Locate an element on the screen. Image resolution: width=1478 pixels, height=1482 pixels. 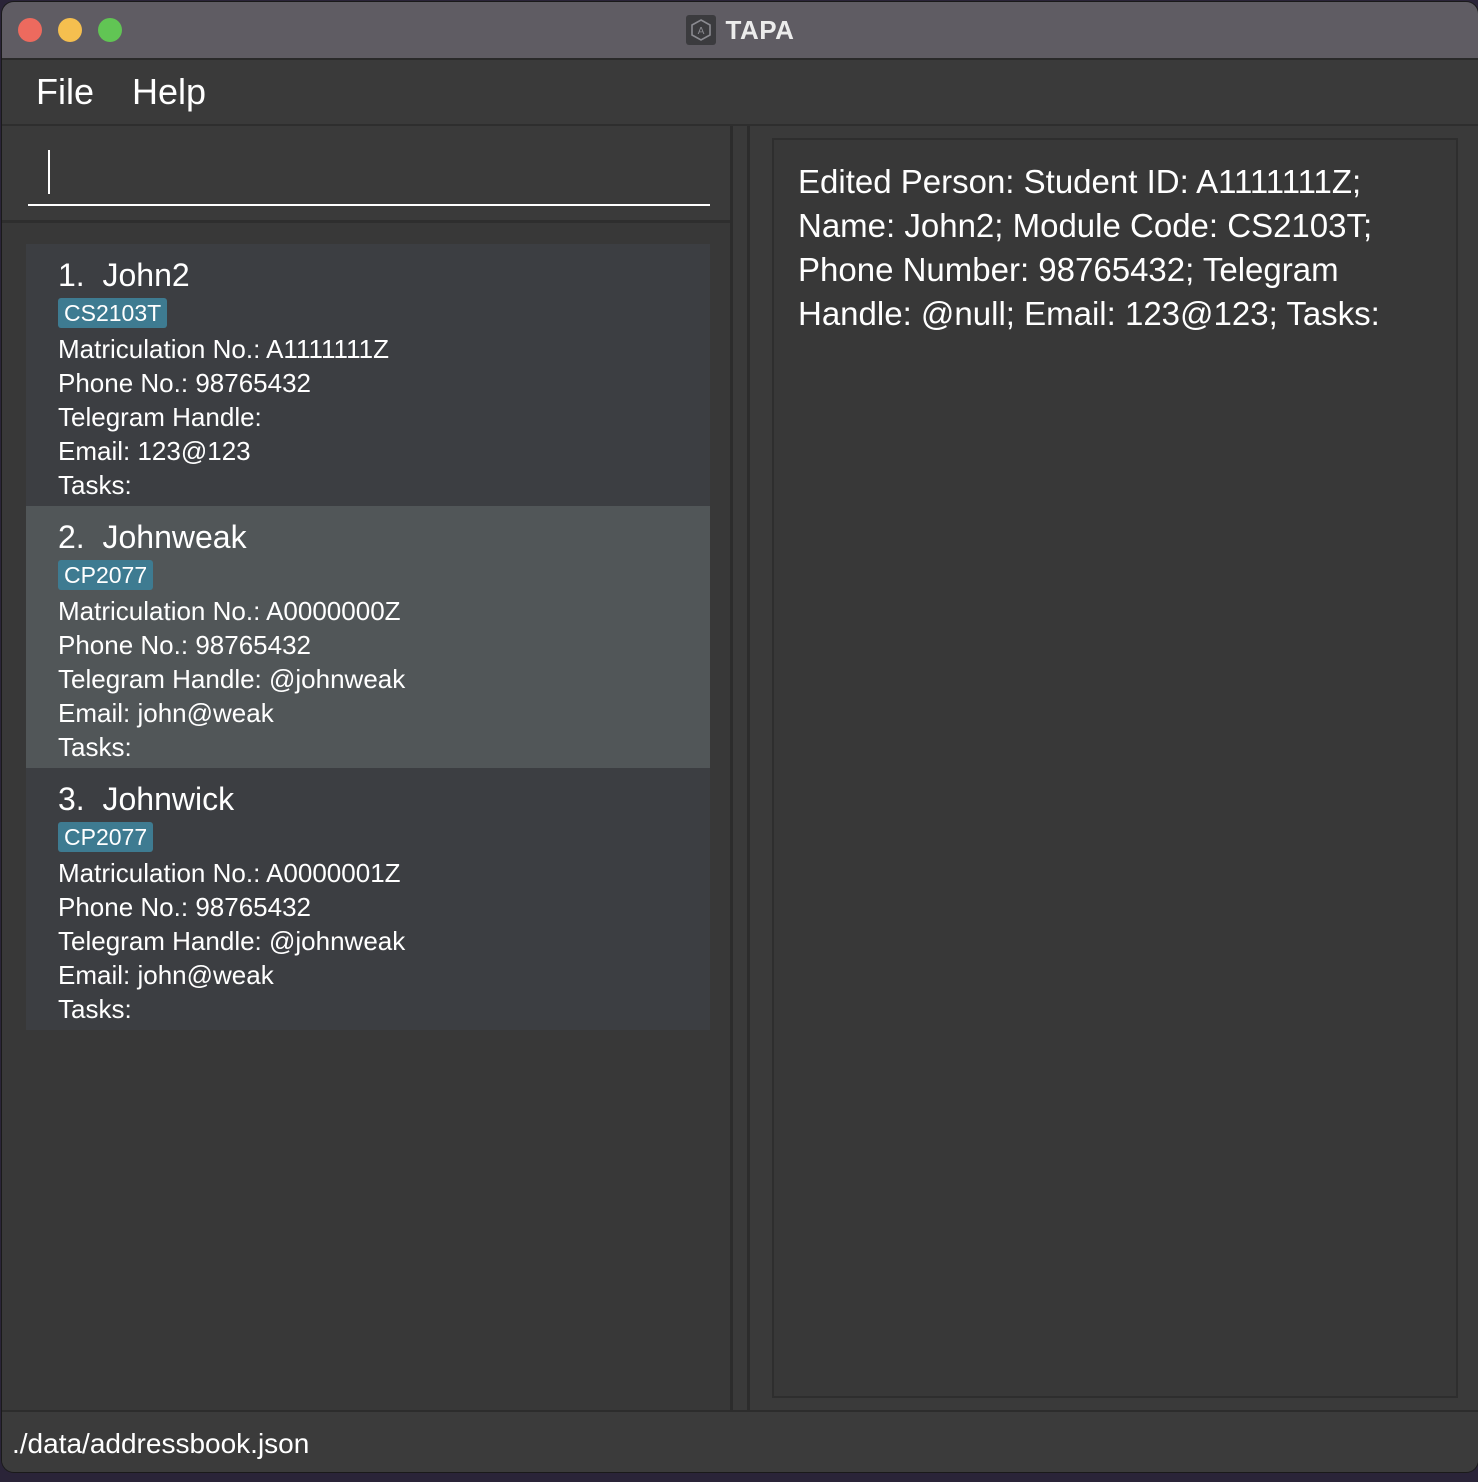
person-index: 2. is located at coordinates (71, 537).